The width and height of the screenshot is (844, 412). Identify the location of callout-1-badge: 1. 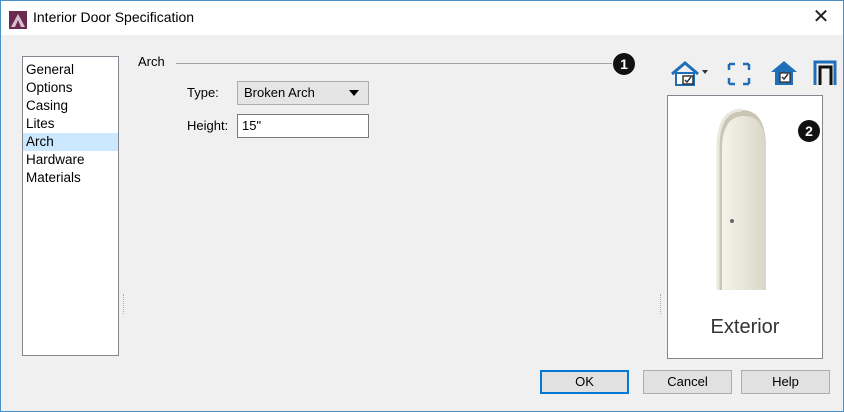
(624, 64).